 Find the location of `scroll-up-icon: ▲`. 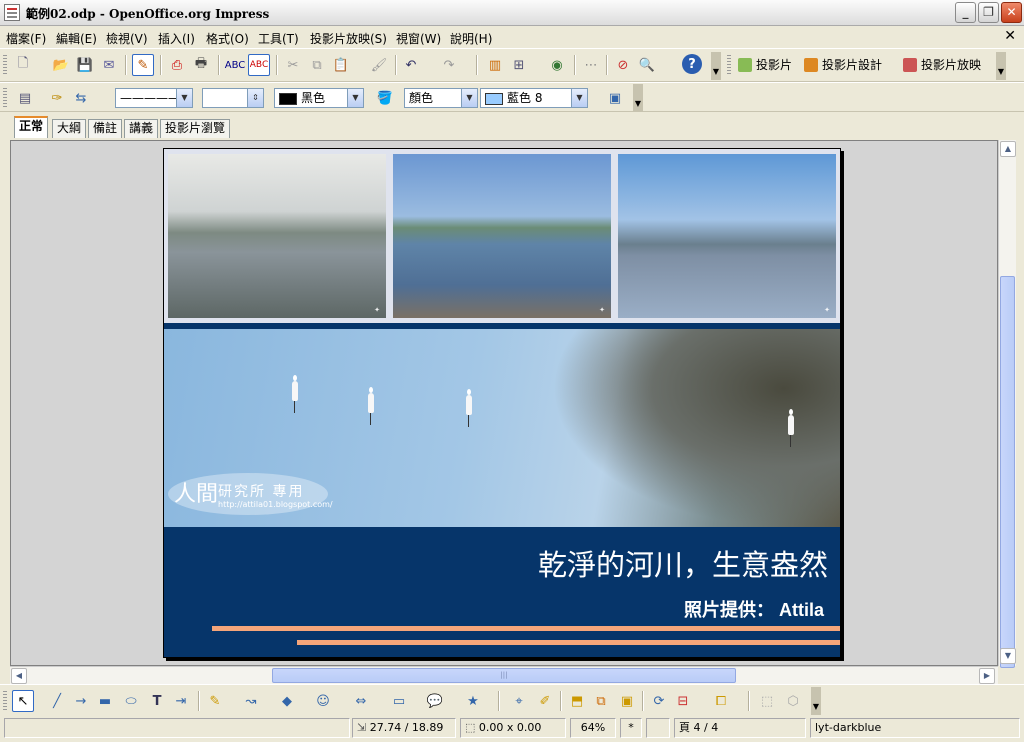

scroll-up-icon: ▲ is located at coordinates (1008, 149).